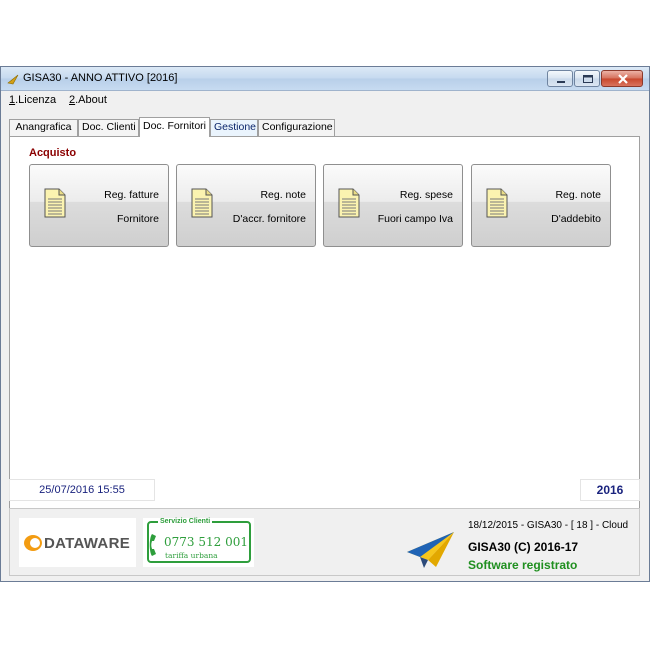 This screenshot has width=650, height=650. Describe the element at coordinates (269, 219) in the screenshot. I see `button-label-line2: D'accr. fornitore` at that location.